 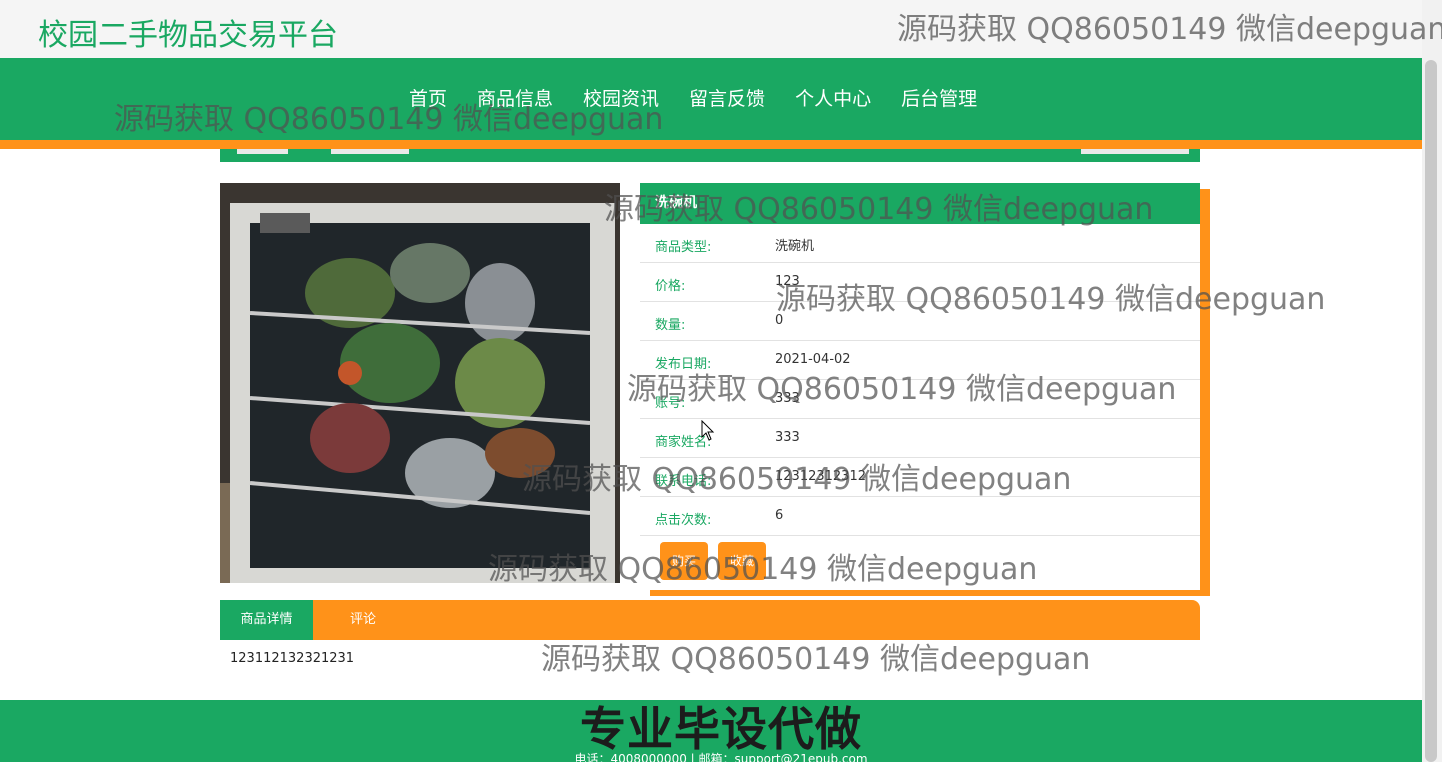 What do you see at coordinates (621, 97) in the screenshot?
I see `nav-news: 校园资讯` at bounding box center [621, 97].